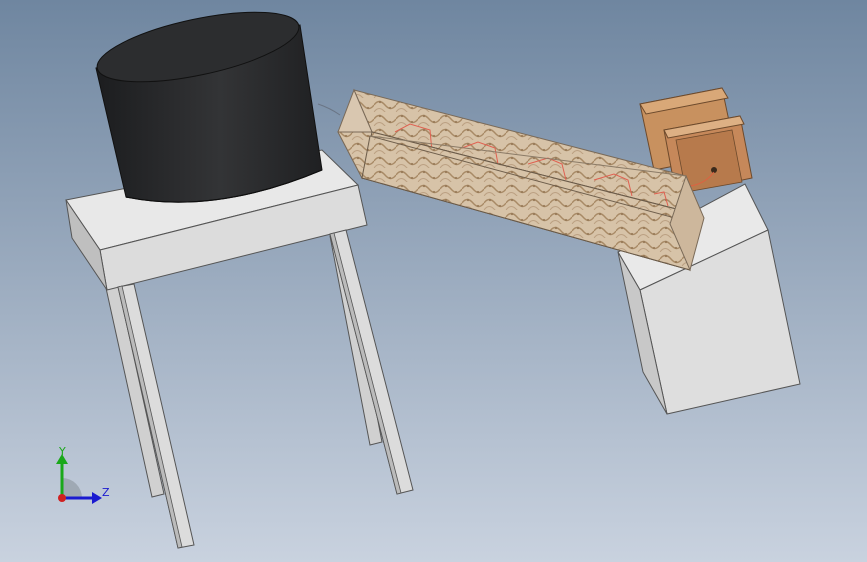 This screenshot has height=562, width=867. I want to click on z-axis-arrowhead, so click(97, 498).